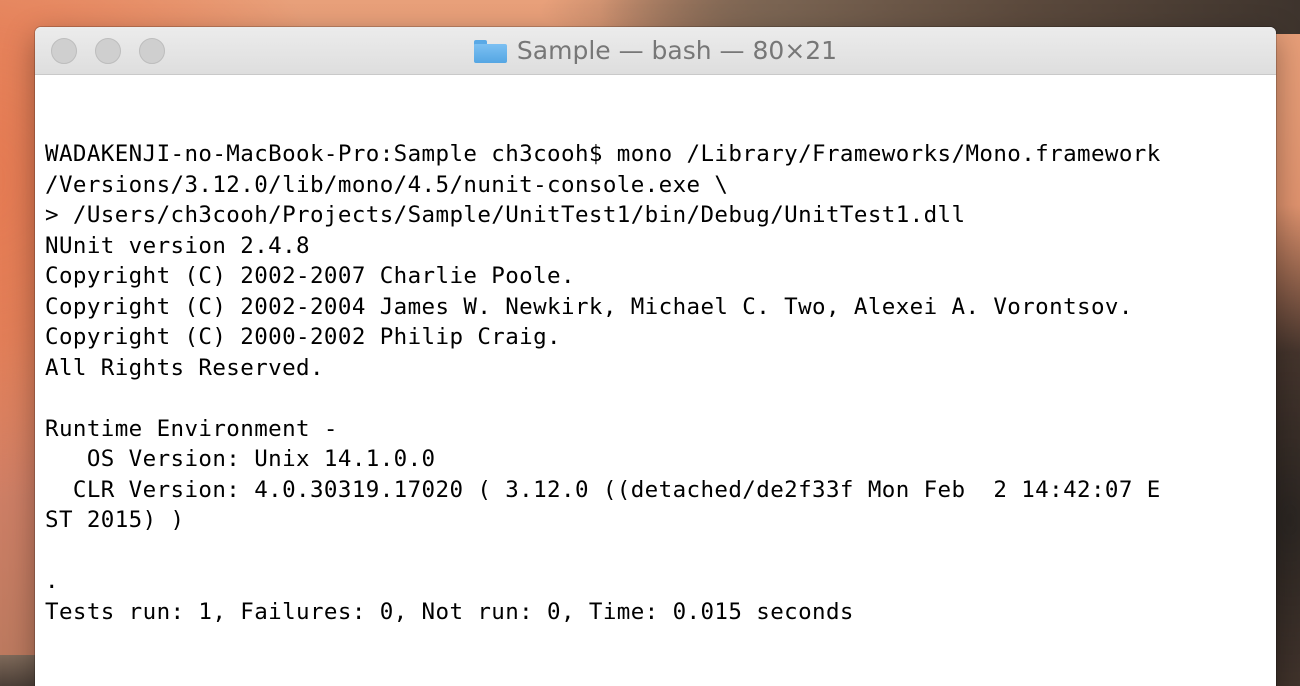 This screenshot has height=686, width=1300. I want to click on terminal-line: Copyright (C) 2000-2002 Philip Craig., so click(303, 337).